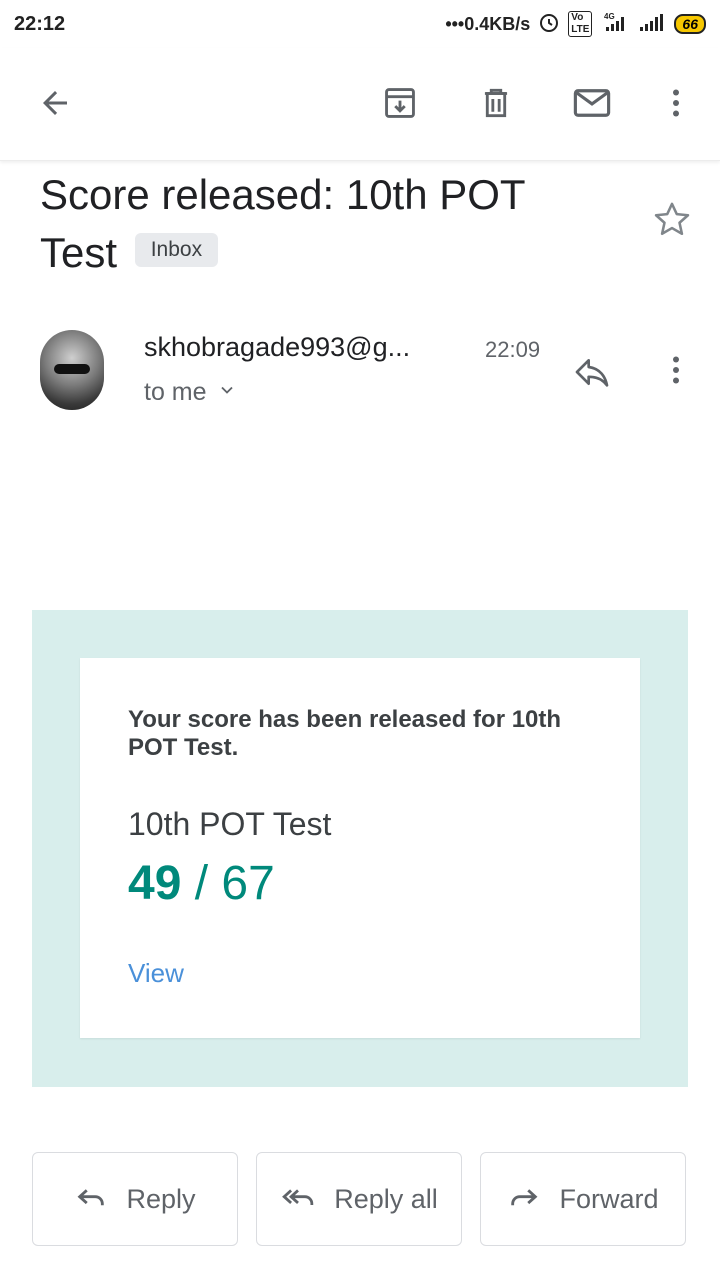  I want to click on avatar-photo, so click(72, 369).